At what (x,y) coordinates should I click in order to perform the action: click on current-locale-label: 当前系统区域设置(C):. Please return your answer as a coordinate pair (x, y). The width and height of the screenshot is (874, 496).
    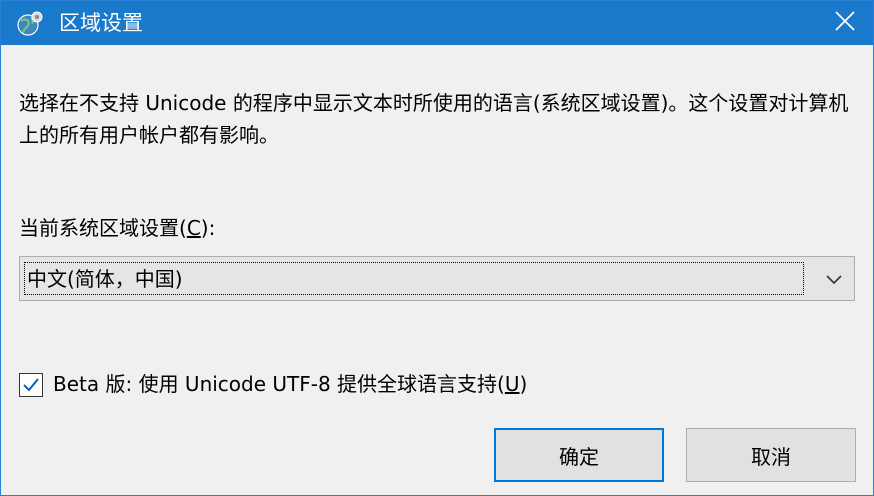
    Looking at the image, I should click on (117, 228).